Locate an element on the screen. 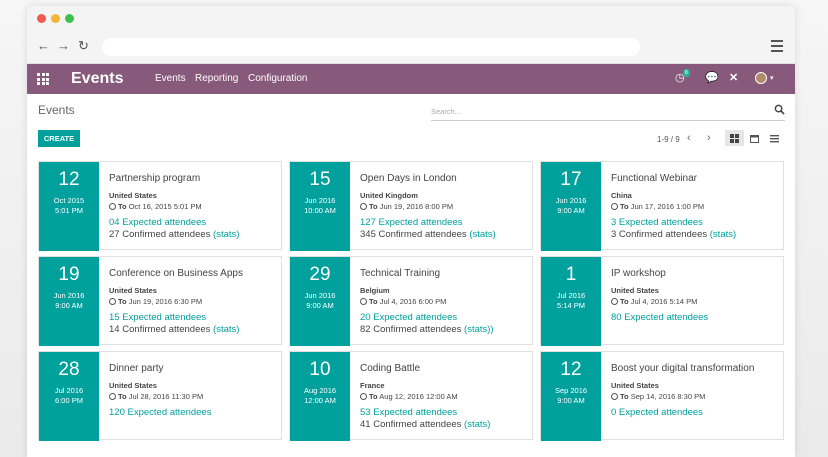  stats-link: (stats)) is located at coordinates (479, 329).